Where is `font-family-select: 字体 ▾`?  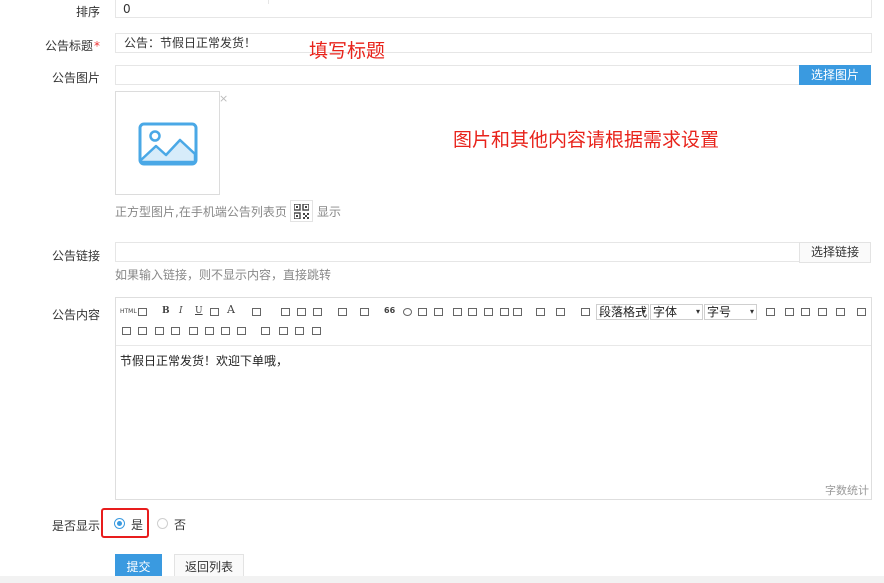 font-family-select: 字体 ▾ is located at coordinates (676, 312).